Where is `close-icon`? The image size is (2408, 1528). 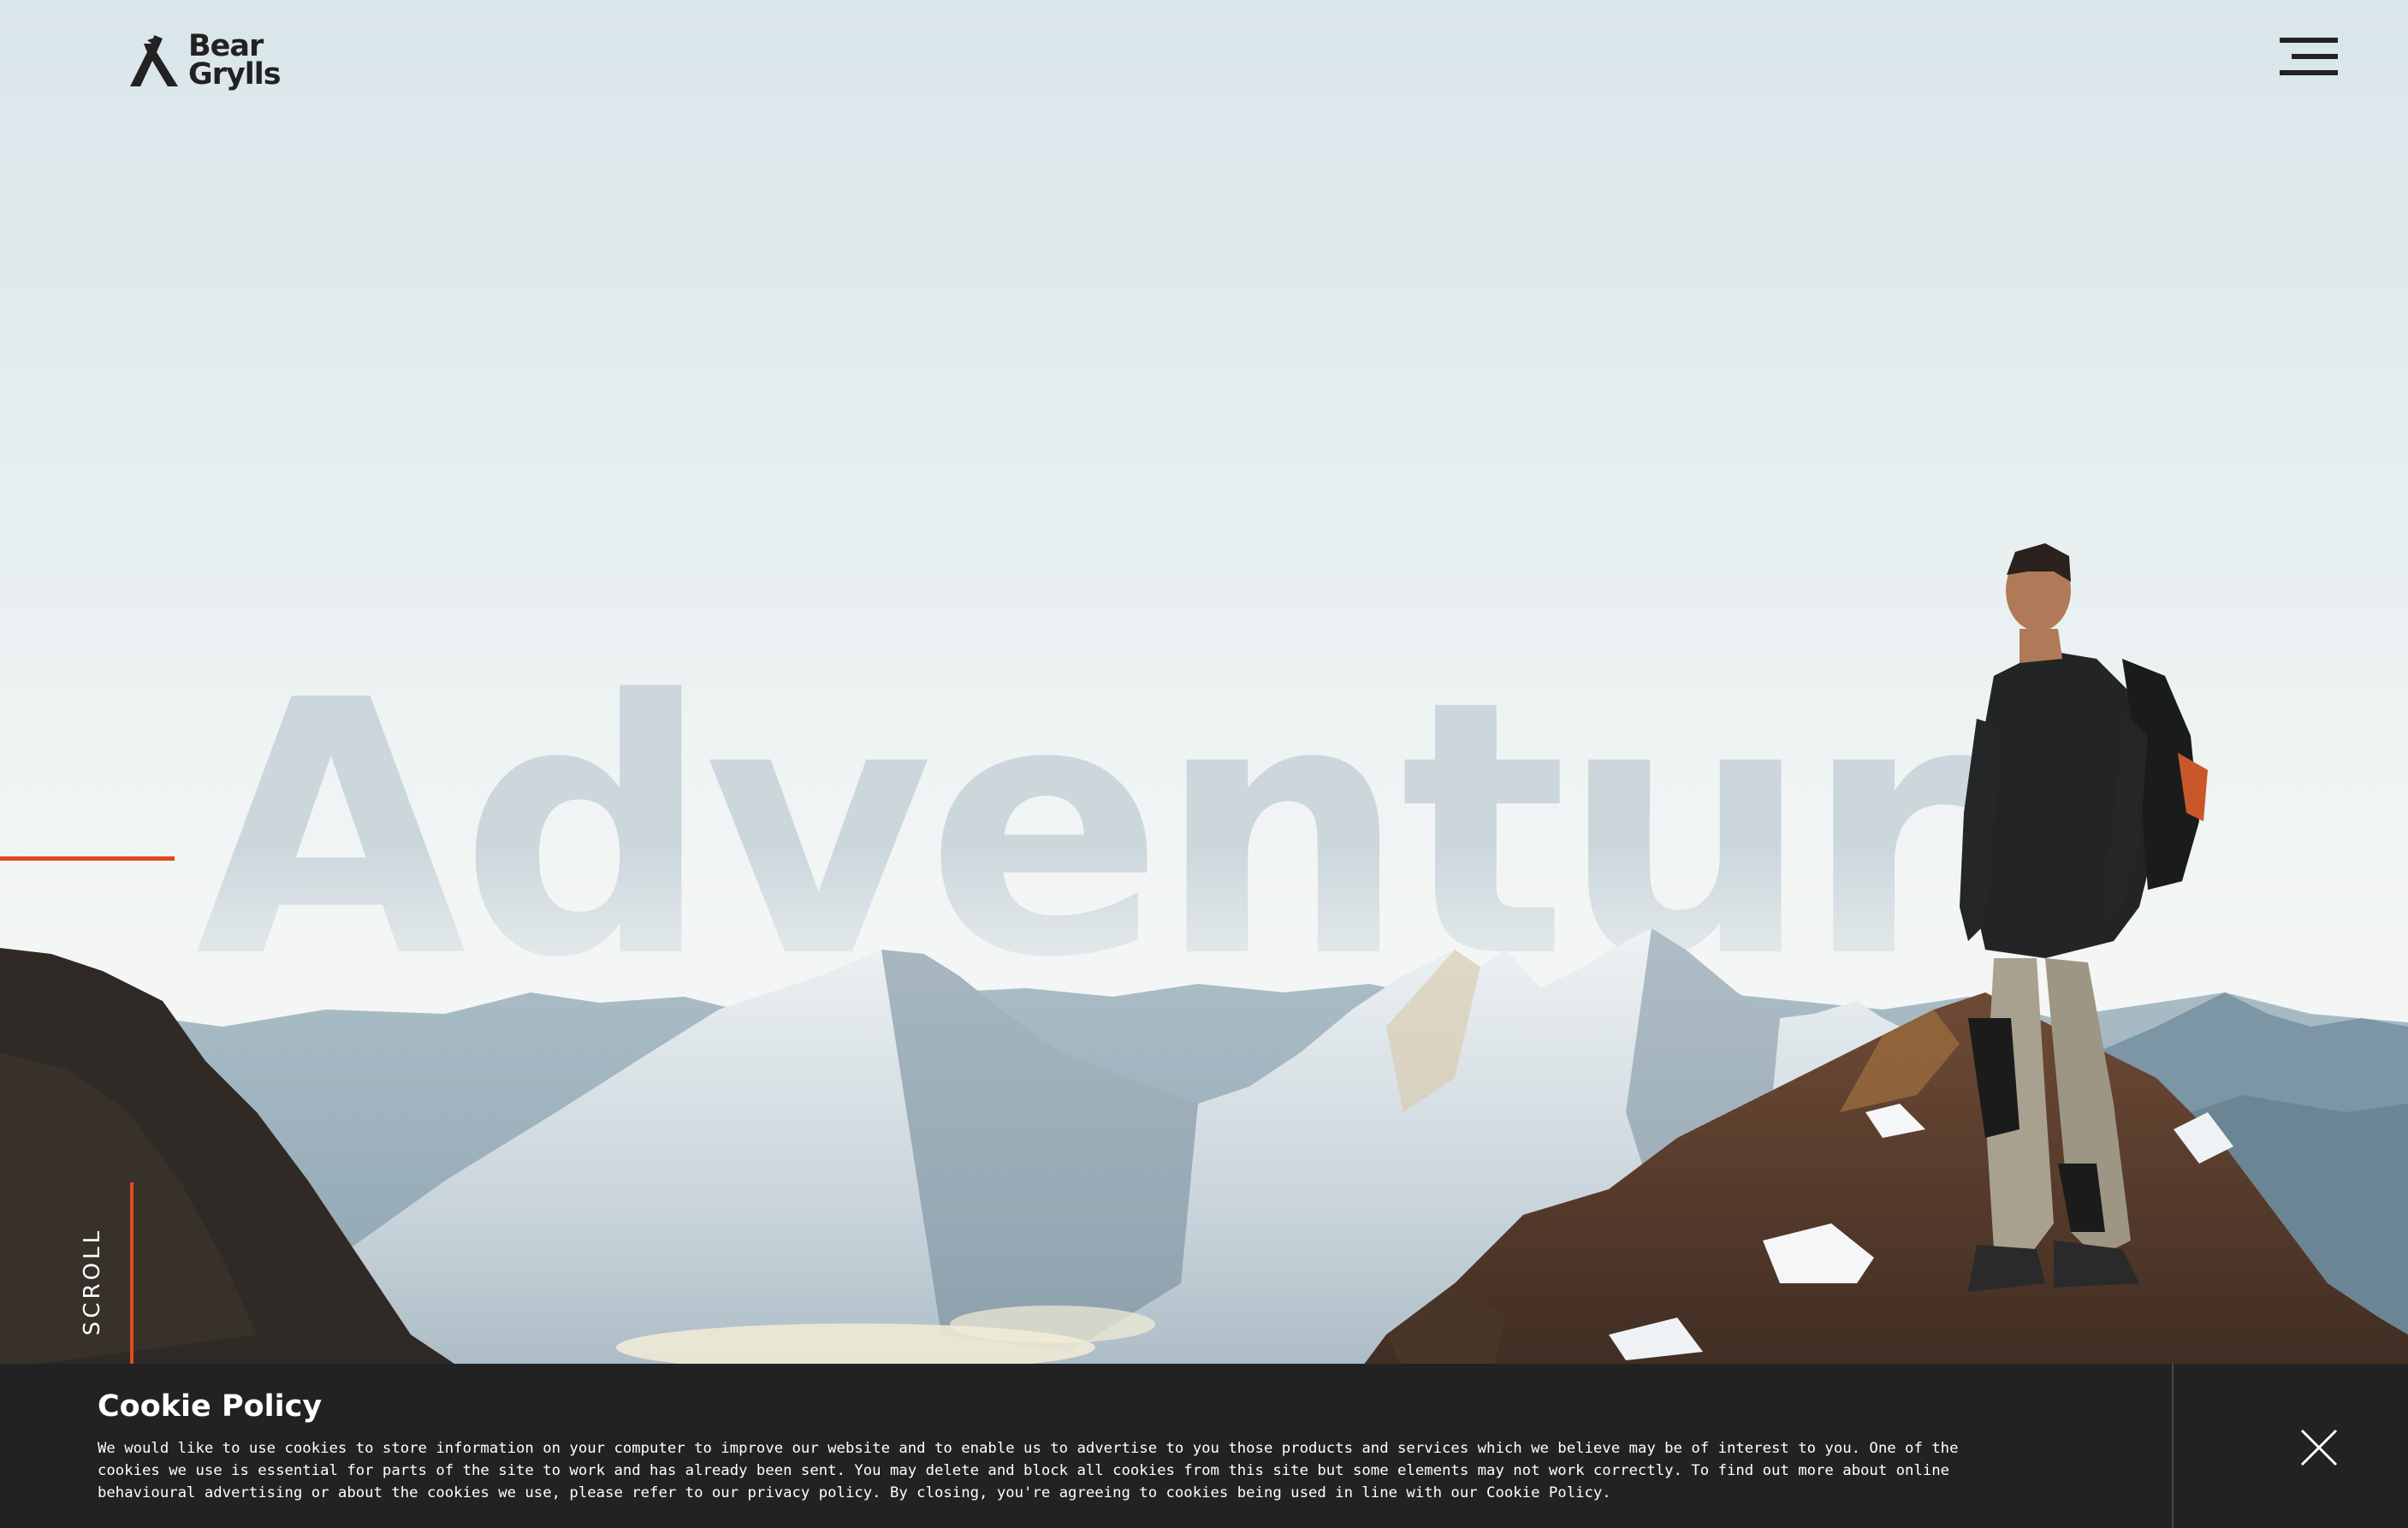 close-icon is located at coordinates (2319, 1447).